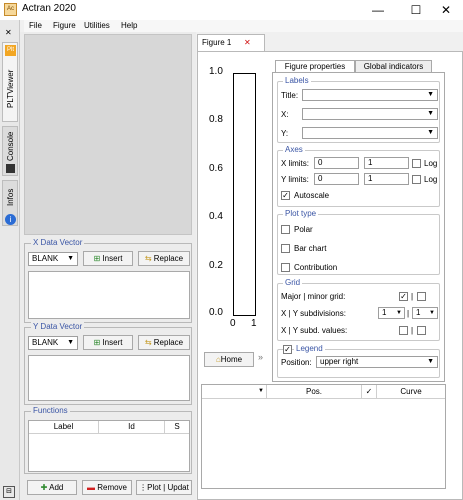 This screenshot has width=463, height=500. Describe the element at coordinates (97, 26) in the screenshot. I see `menu-utilities: Utilities` at that location.